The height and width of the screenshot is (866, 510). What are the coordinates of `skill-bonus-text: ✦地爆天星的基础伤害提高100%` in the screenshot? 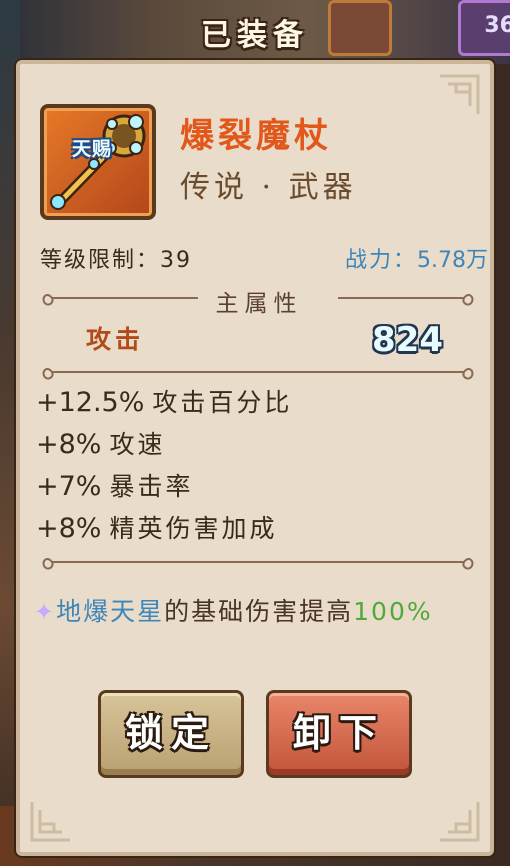 It's located at (259, 612).